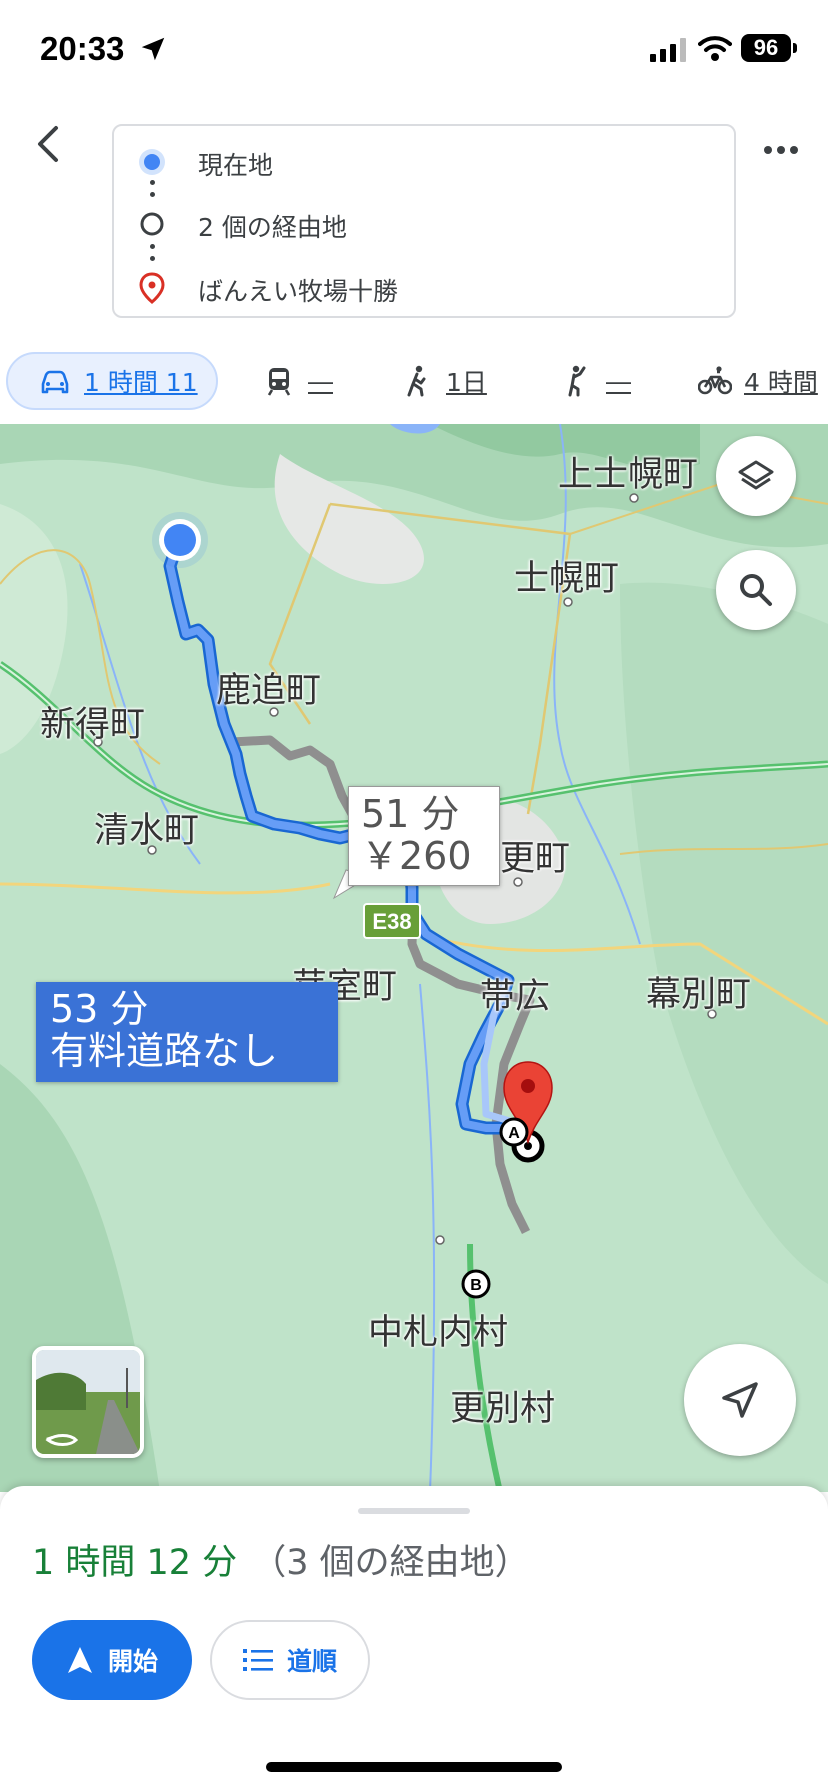 The height and width of the screenshot is (1792, 828). Describe the element at coordinates (164, 1051) in the screenshot. I see `main-route-note: 有料道路なし` at that location.